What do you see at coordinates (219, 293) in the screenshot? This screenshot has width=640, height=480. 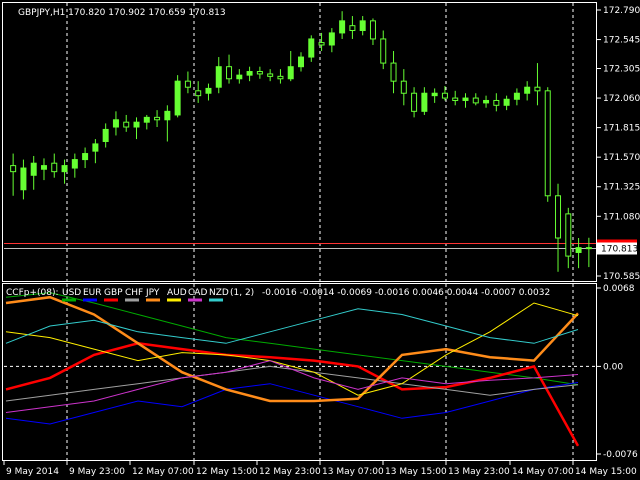 I see `legend-label-nzd: NZD` at bounding box center [219, 293].